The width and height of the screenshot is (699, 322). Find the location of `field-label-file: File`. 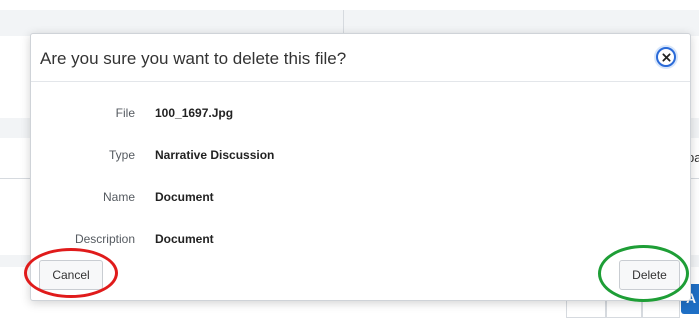

field-label-file: File is located at coordinates (125, 113).